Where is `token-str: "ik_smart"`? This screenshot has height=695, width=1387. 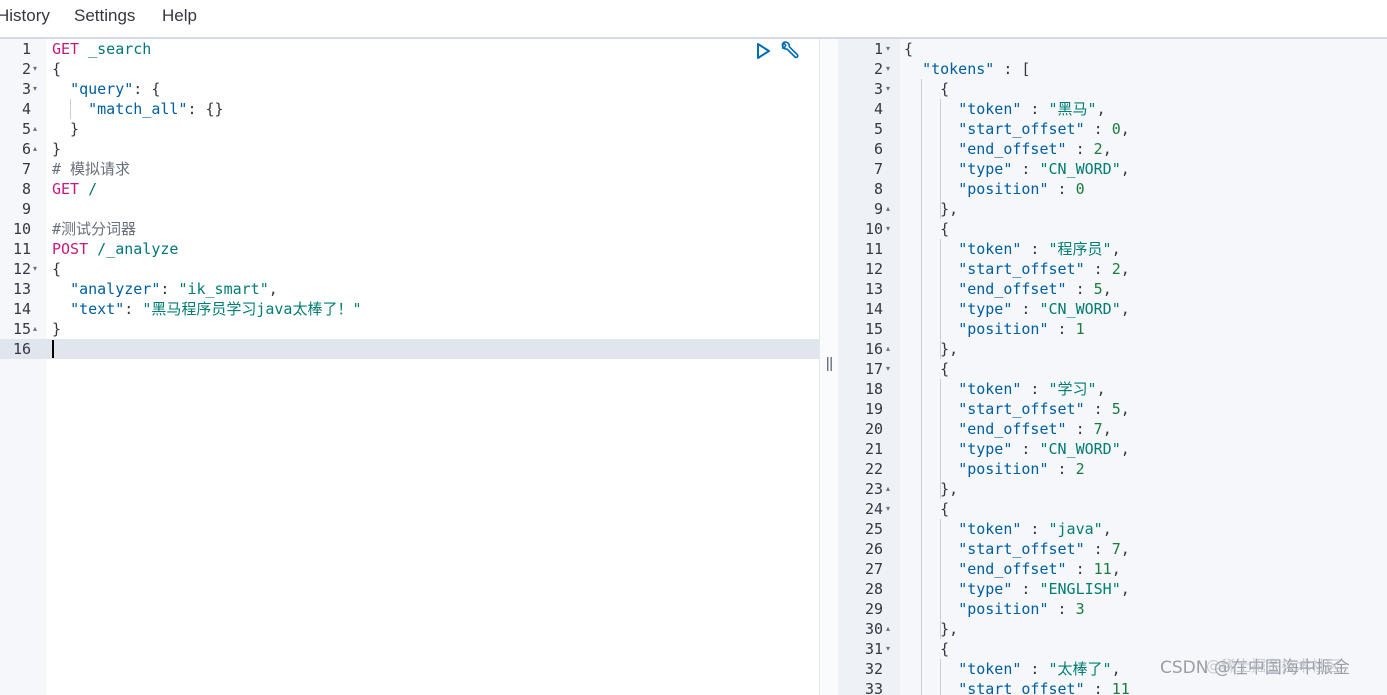
token-str: "ik_smart" is located at coordinates (223, 289).